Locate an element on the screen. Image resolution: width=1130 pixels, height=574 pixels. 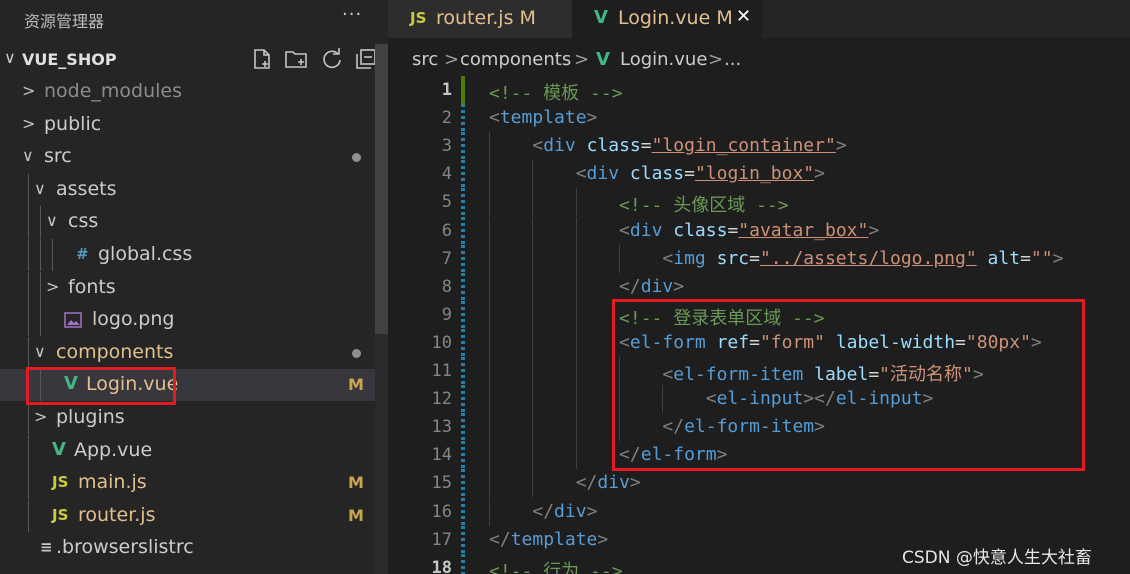
login-vue-highlight-box is located at coordinates (101, 386).